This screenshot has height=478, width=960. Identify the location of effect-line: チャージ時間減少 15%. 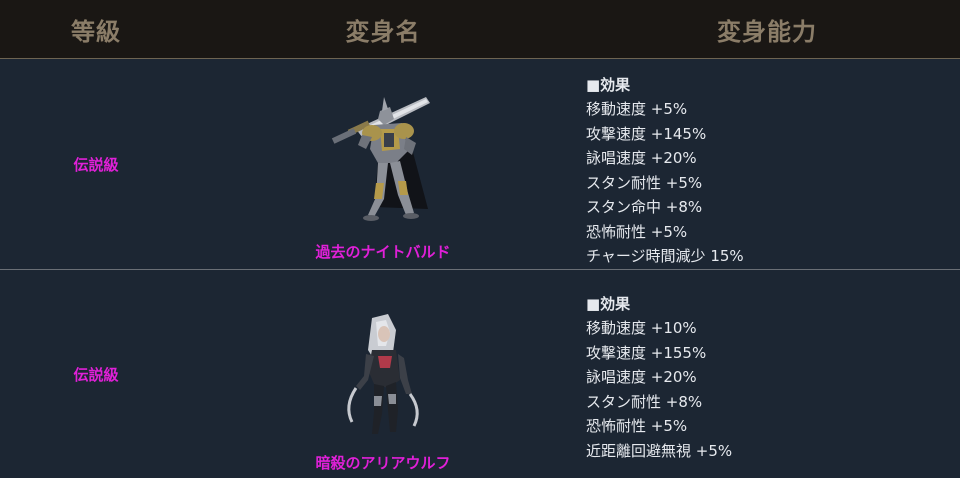
(665, 256).